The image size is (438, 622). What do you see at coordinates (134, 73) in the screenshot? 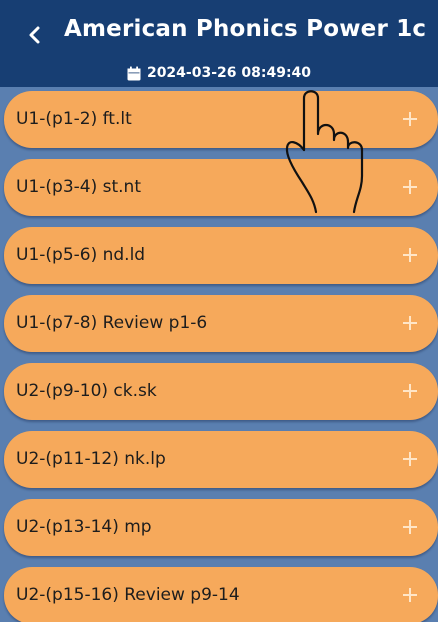
I see `calendar-icon` at bounding box center [134, 73].